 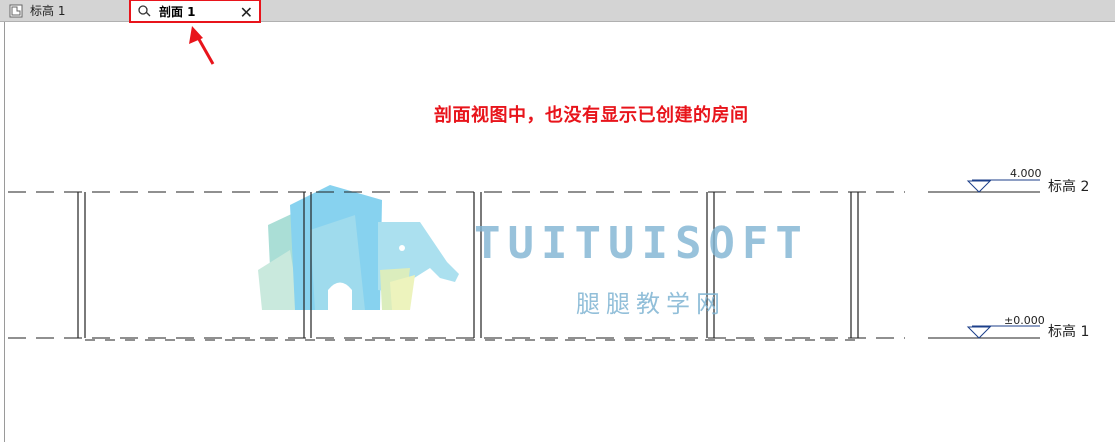 What do you see at coordinates (1024, 320) in the screenshot?
I see `level-1-elevation: ±0.000` at bounding box center [1024, 320].